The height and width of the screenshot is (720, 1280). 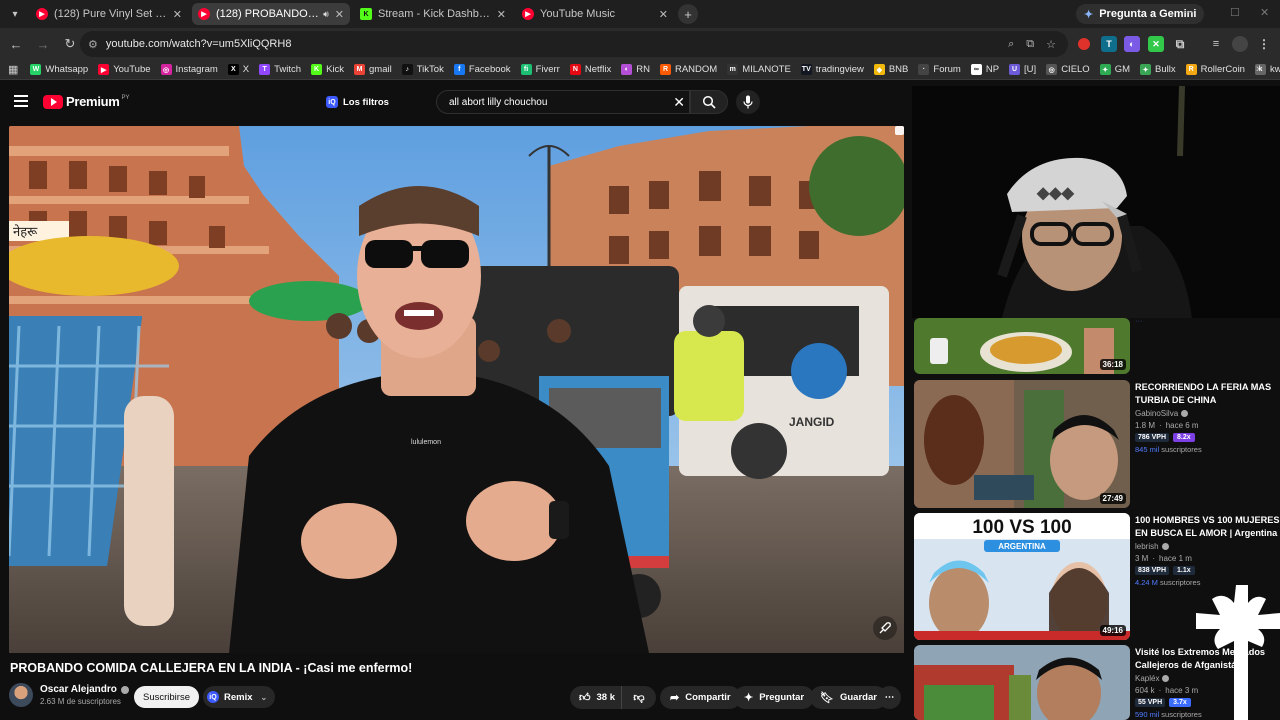 What do you see at coordinates (1215, 69) in the screenshot?
I see `bookmark-item: R RollerCoin` at bounding box center [1215, 69].